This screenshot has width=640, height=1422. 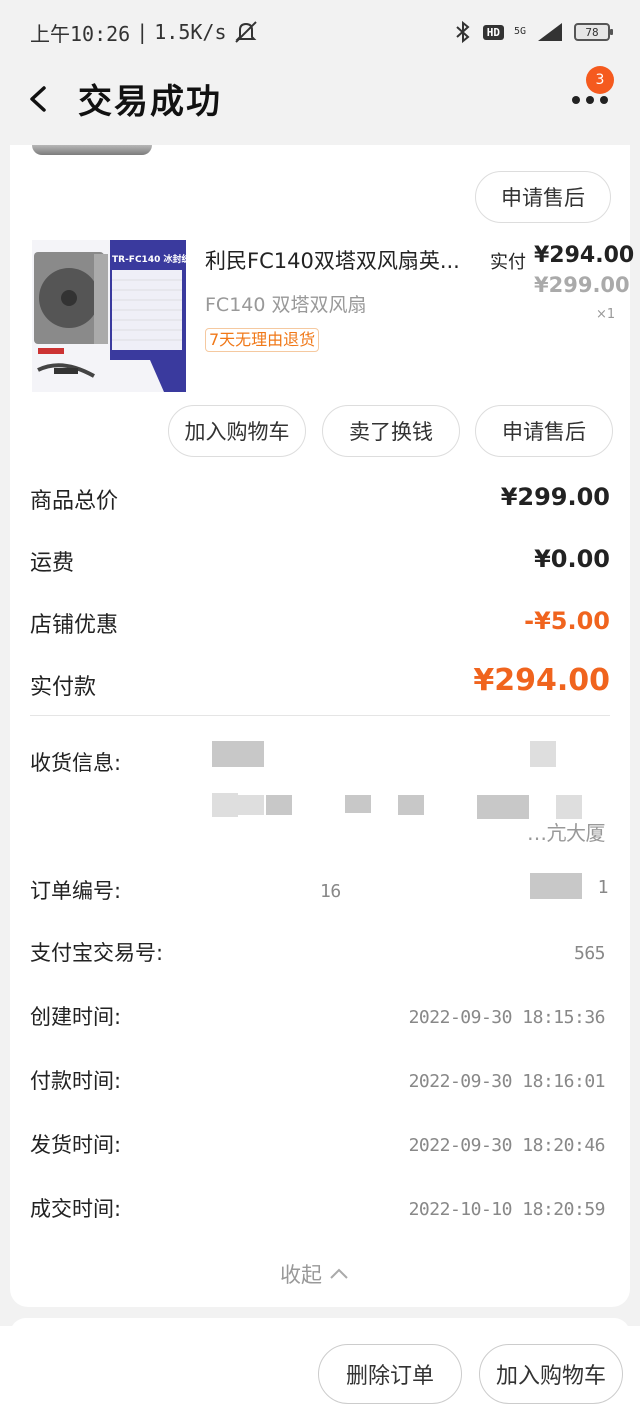 I want to click on quantity: ×1, so click(x=606, y=314).